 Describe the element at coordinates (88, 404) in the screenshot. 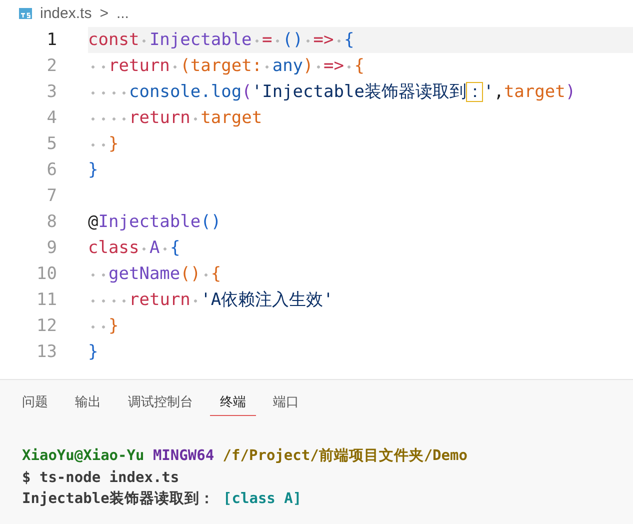

I see `panel-tab: 输出` at that location.